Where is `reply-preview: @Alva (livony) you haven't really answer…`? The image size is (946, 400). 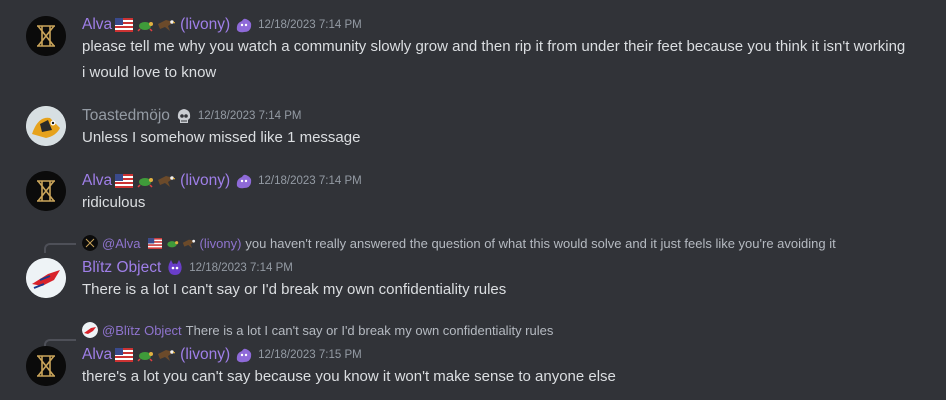
reply-preview: @Alva (livony) you haven't really answer… is located at coordinates (459, 243).